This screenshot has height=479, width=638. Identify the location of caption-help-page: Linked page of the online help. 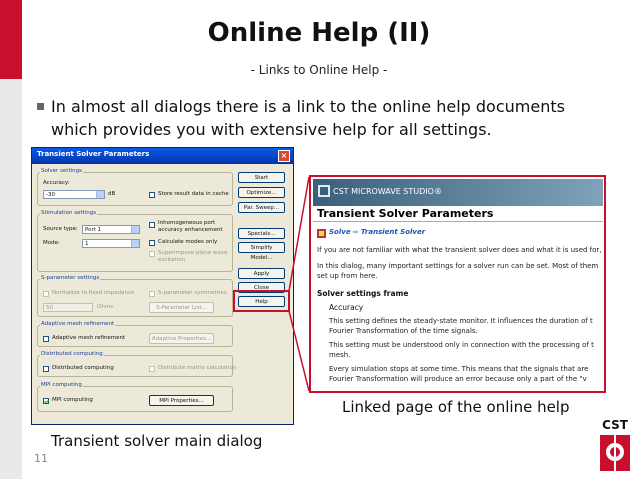
(456, 407).